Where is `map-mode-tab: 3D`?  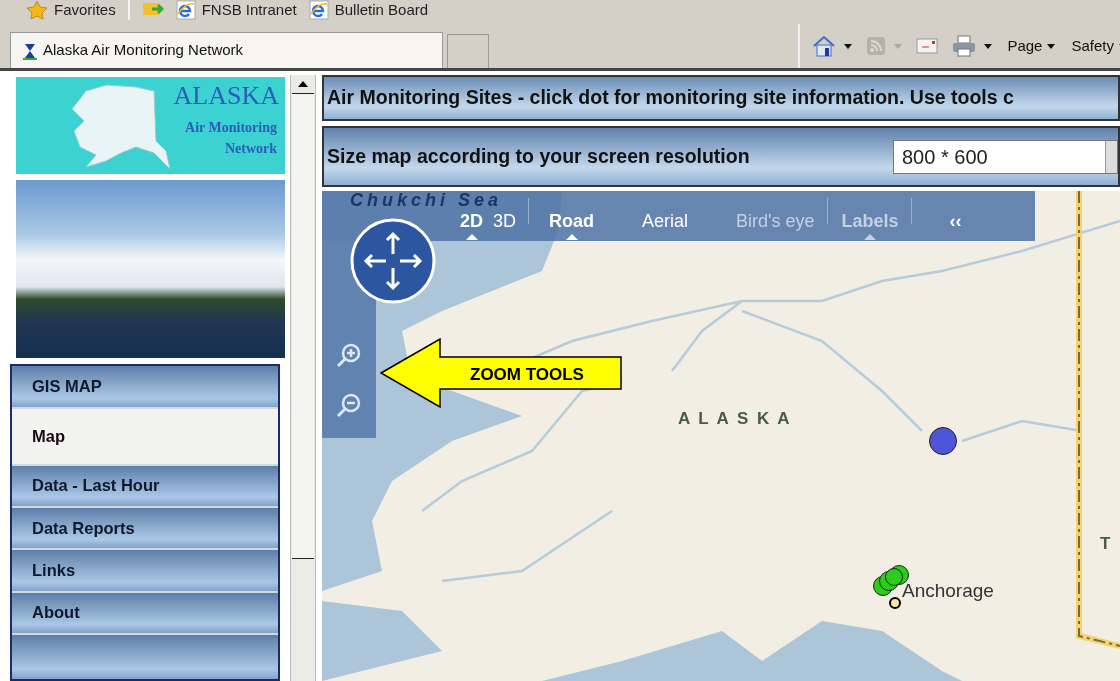
map-mode-tab: 3D is located at coordinates (505, 221).